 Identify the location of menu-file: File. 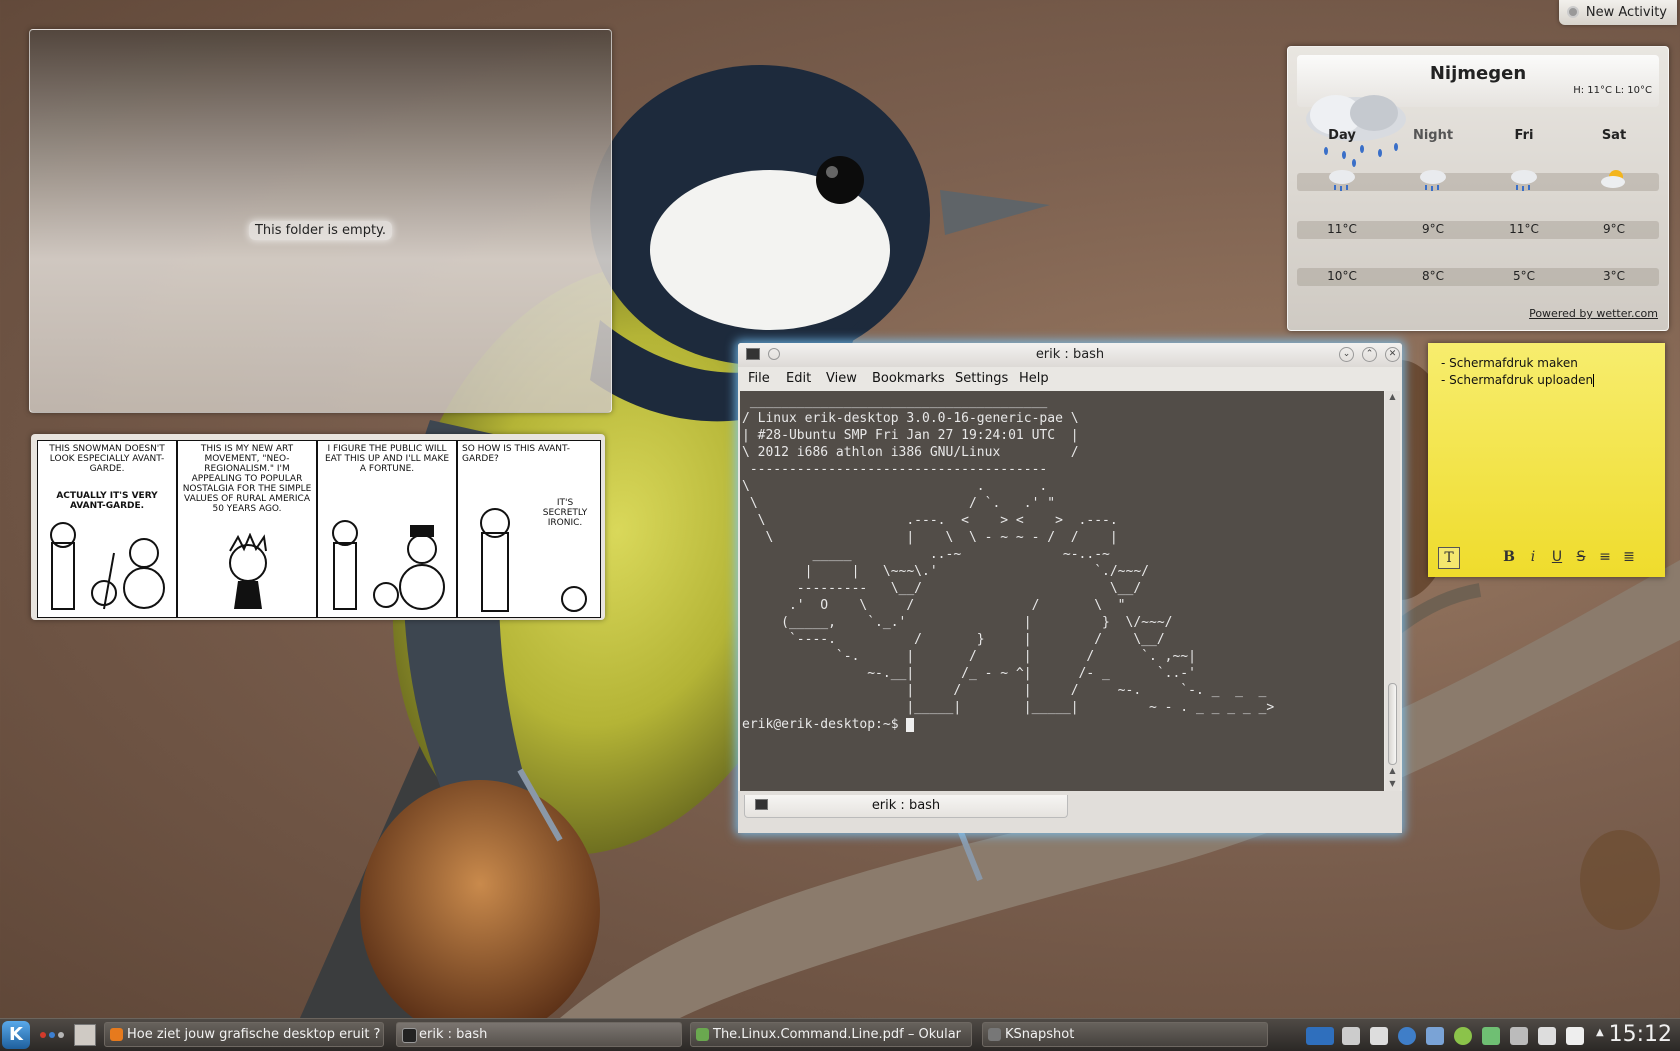
(759, 378).